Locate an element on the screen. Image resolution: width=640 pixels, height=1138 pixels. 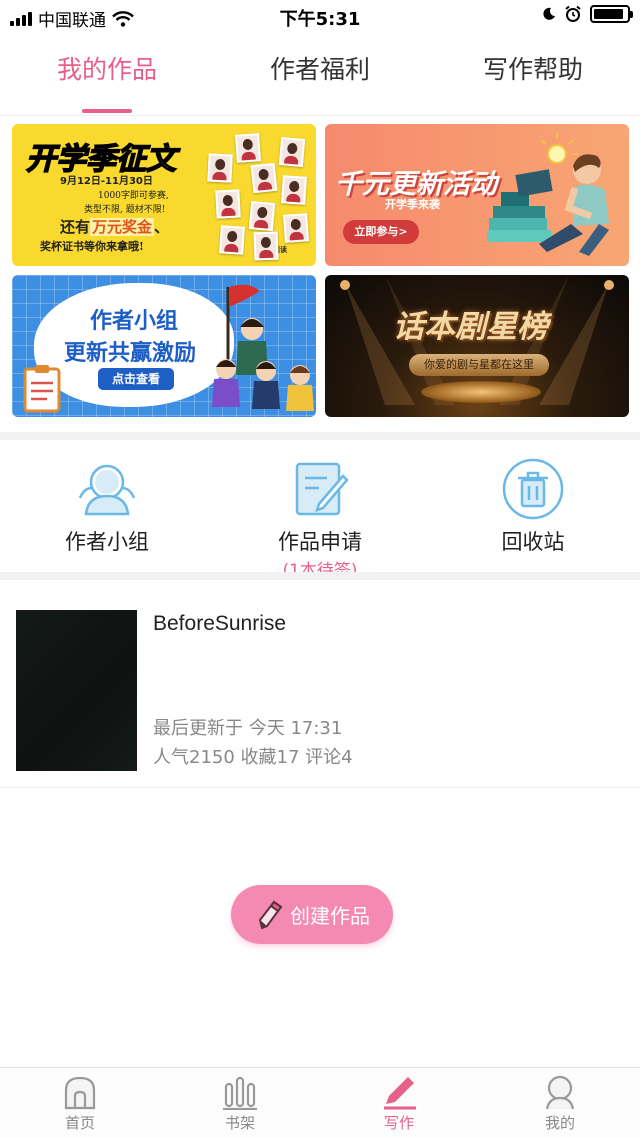
top-tabs: 我的作品 作者福利 写作帮助 is located at coordinates (320, 75).